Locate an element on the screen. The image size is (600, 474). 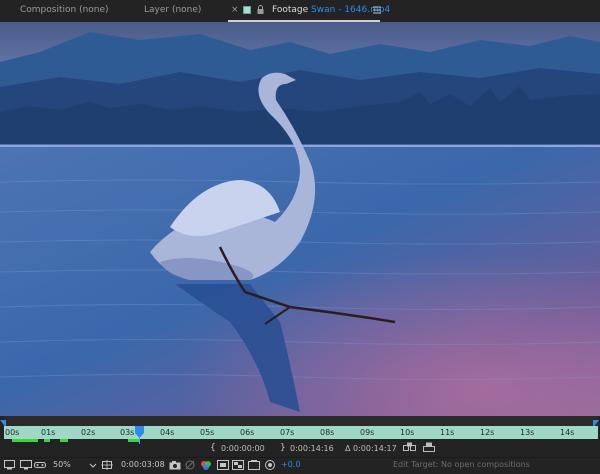
overlay-edit-icon is located at coordinates (429, 447).